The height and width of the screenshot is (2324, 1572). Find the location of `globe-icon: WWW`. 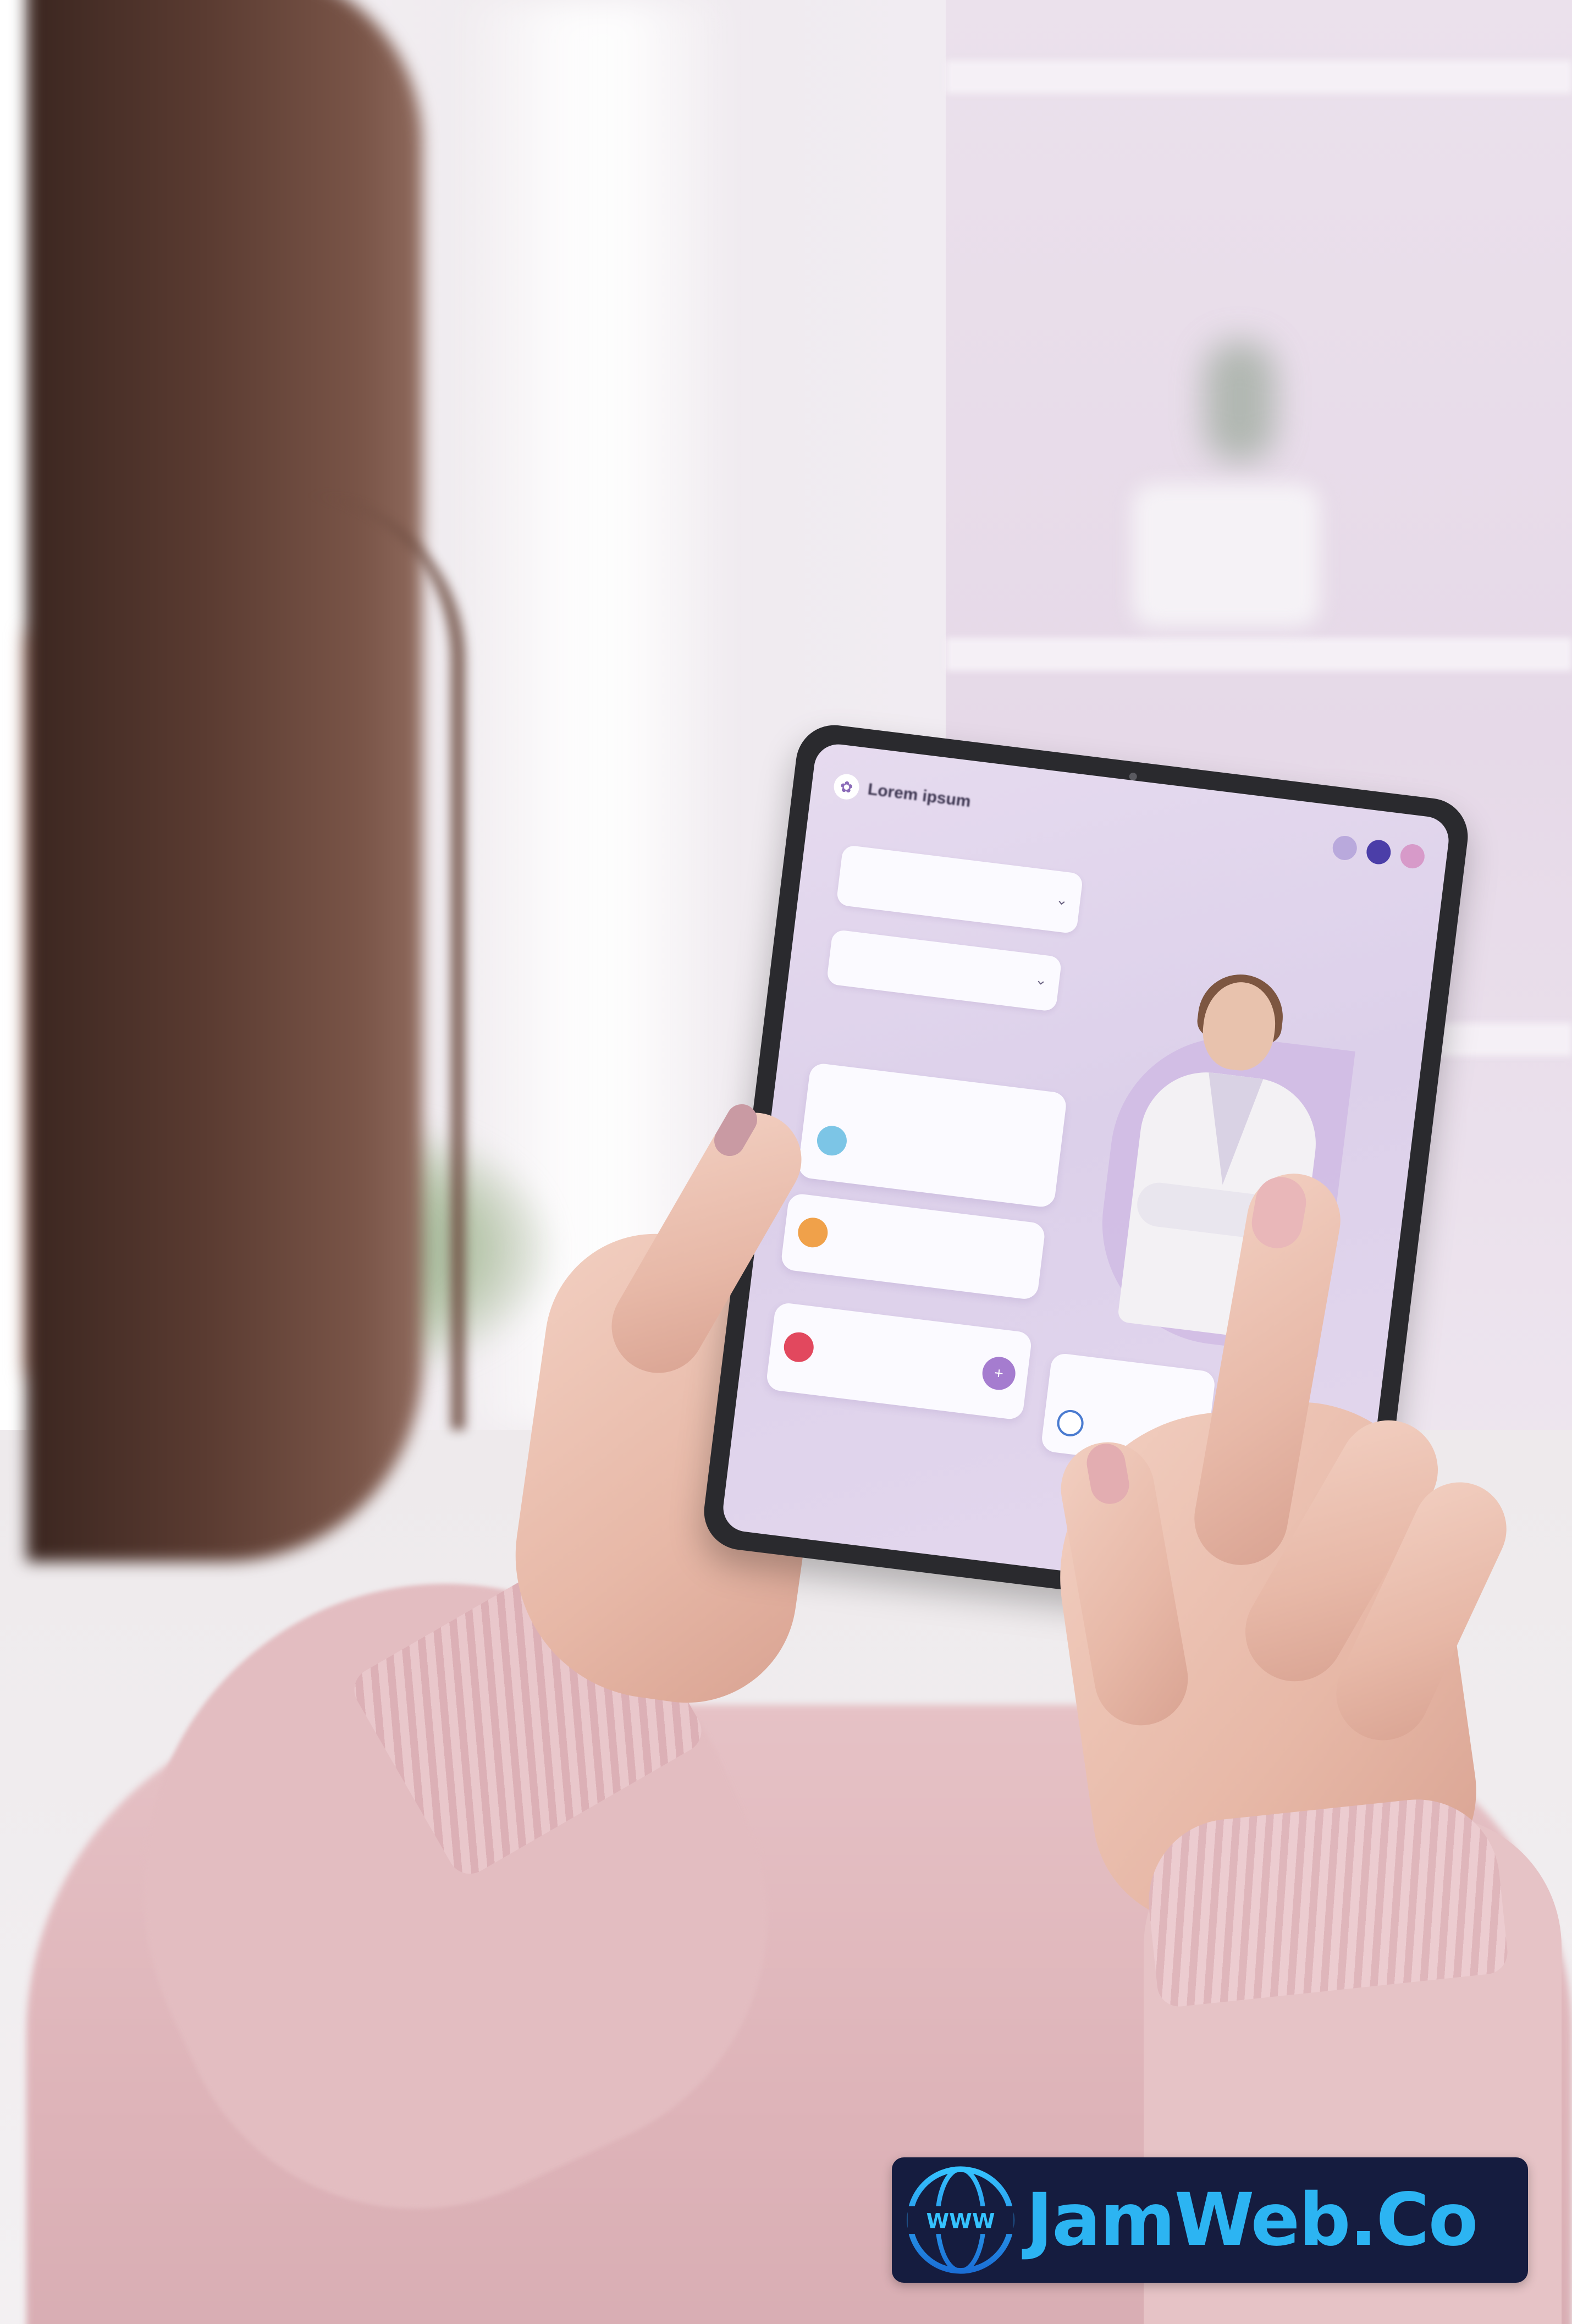

globe-icon: WWW is located at coordinates (960, 2220).